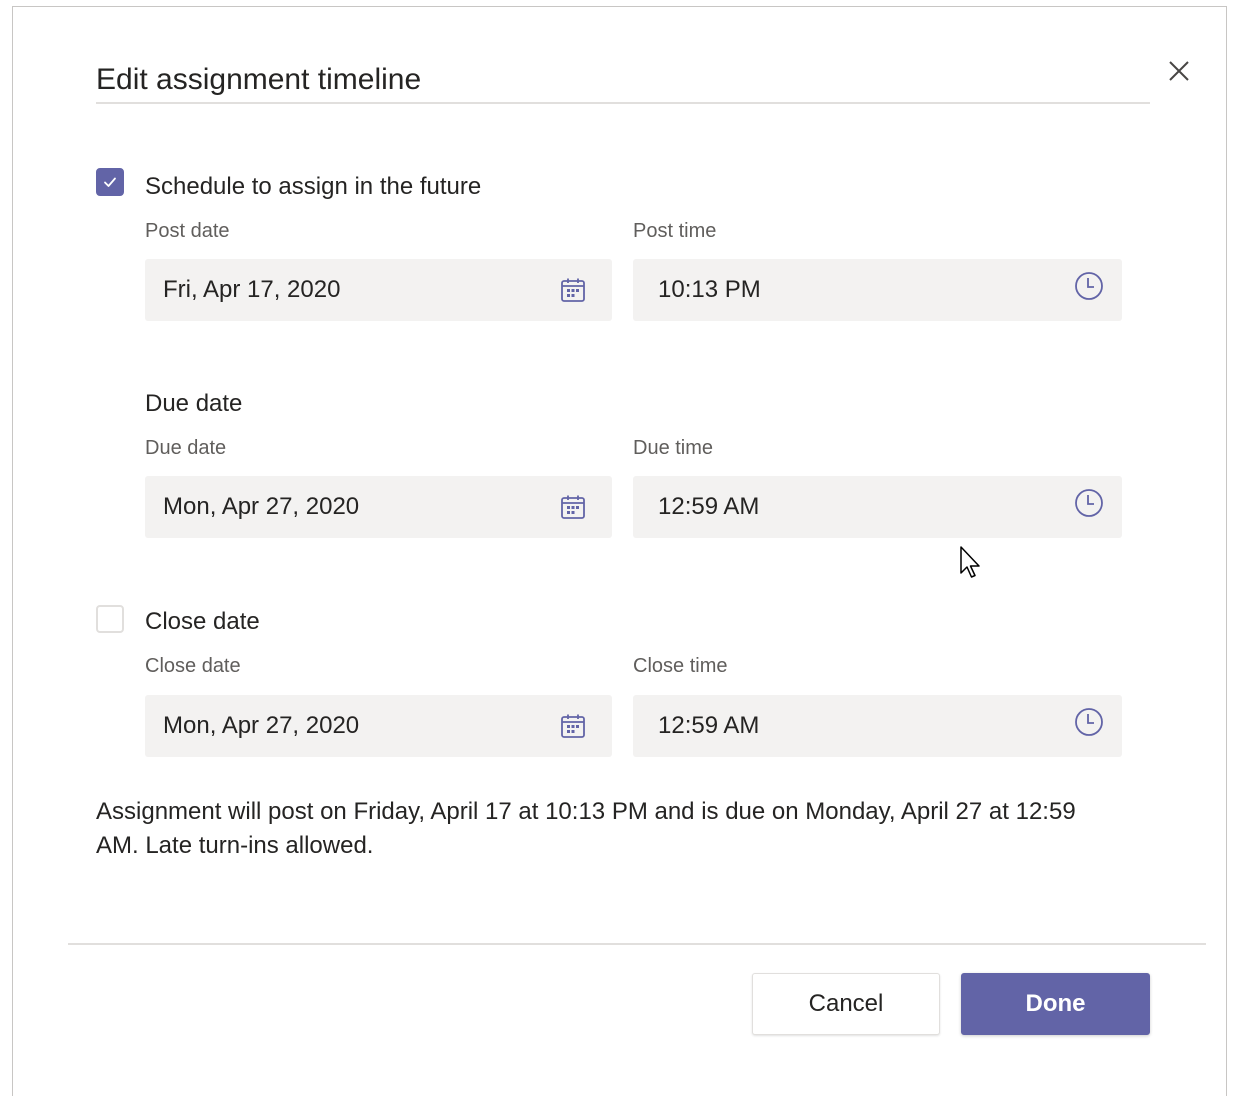 This screenshot has width=1233, height=1096. What do you see at coordinates (110, 619) in the screenshot?
I see `close-date-checkbox` at bounding box center [110, 619].